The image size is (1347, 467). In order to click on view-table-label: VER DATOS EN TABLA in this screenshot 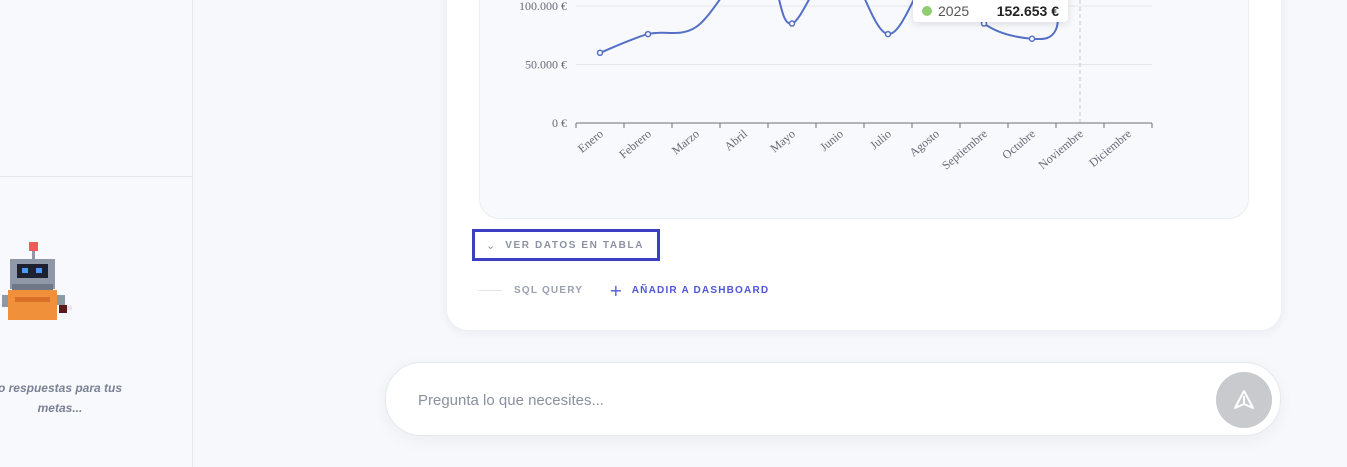, I will do `click(575, 245)`.